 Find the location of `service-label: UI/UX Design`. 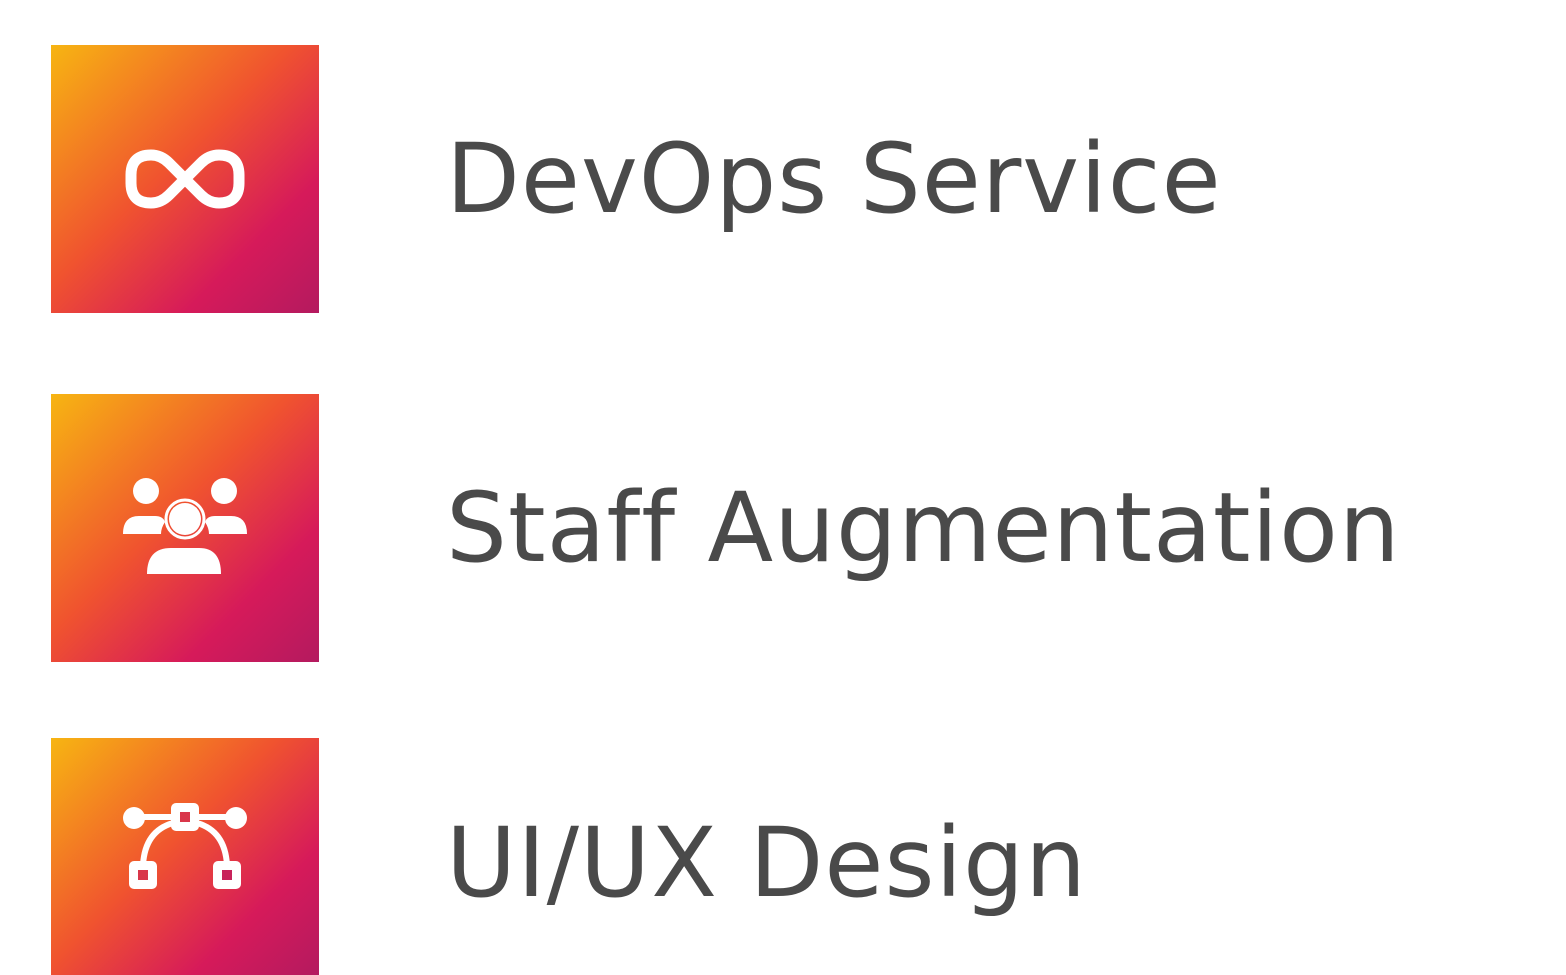

service-label: UI/UX Design is located at coordinates (766, 862).